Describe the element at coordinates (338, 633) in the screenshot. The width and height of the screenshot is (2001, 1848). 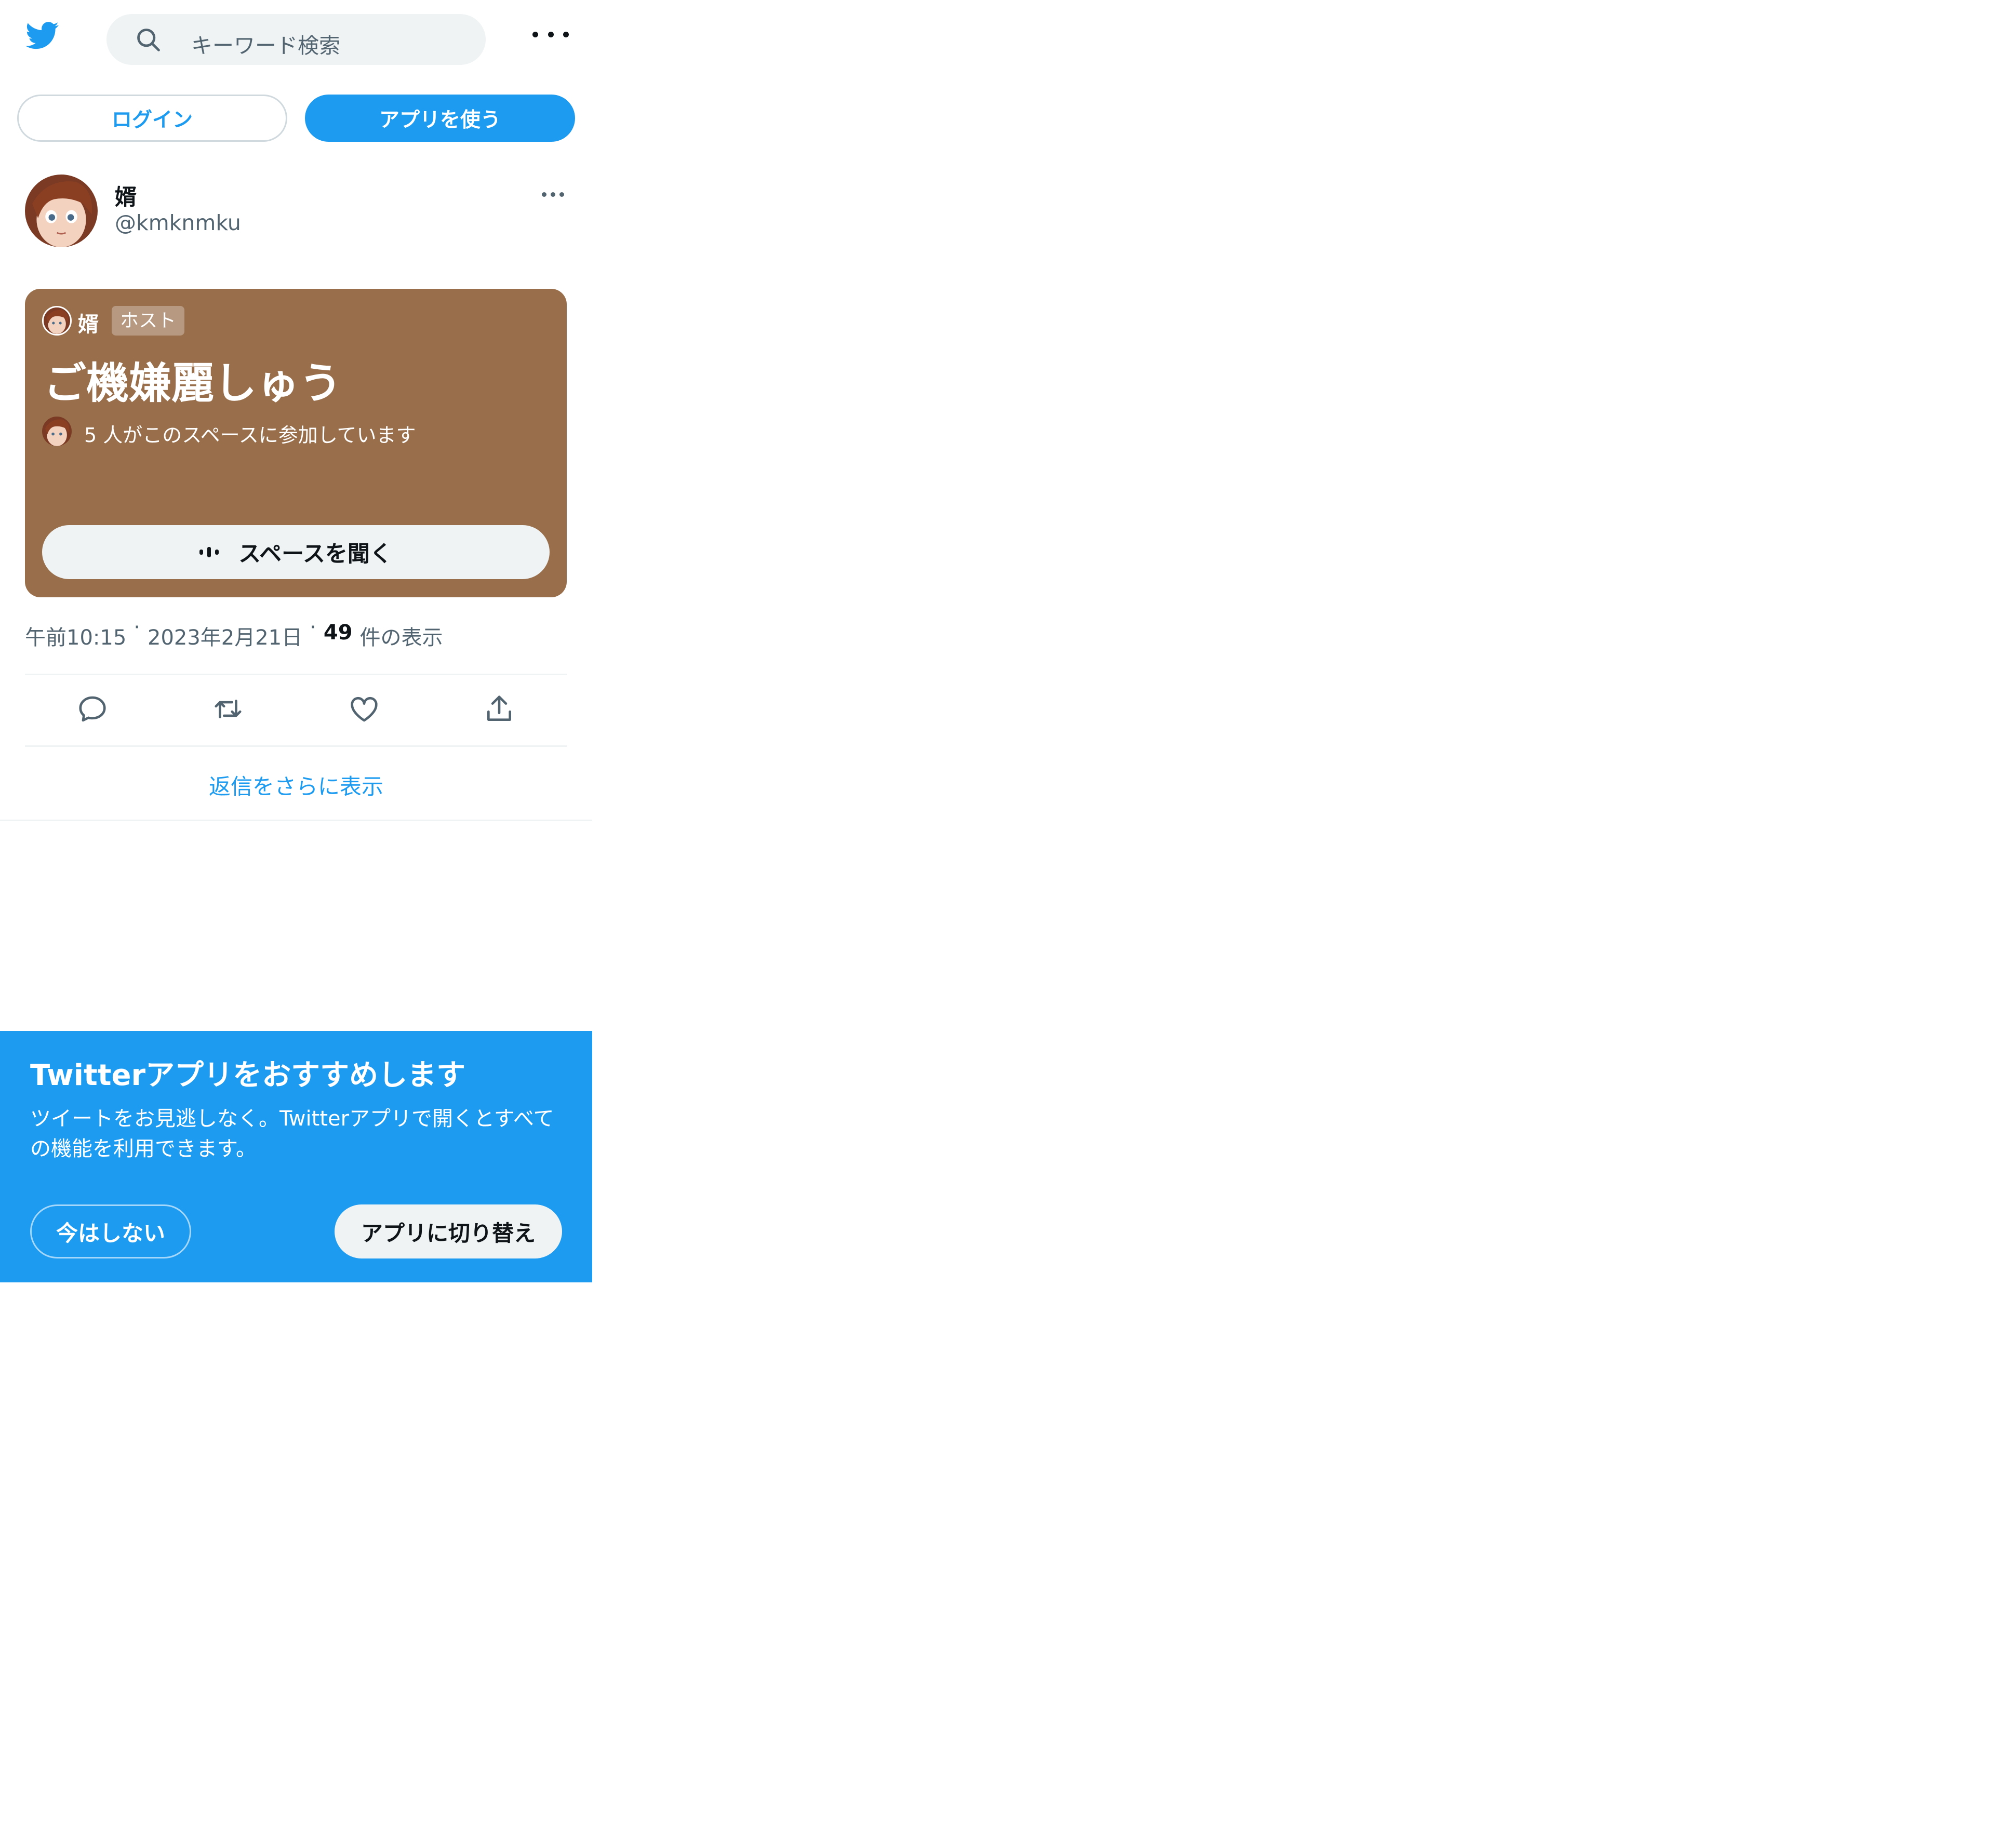
I see `views-count: 49` at that location.